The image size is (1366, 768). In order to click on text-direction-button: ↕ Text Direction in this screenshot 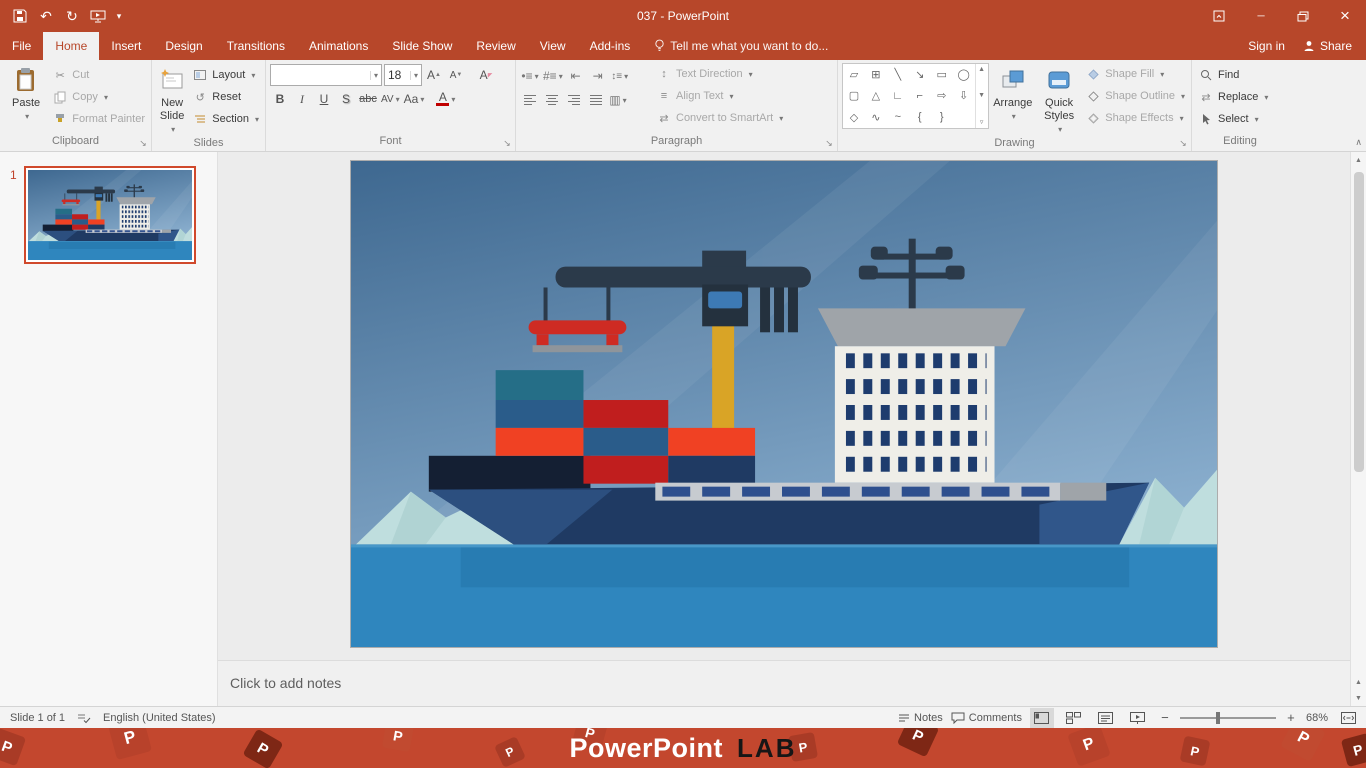, I will do `click(719, 74)`.